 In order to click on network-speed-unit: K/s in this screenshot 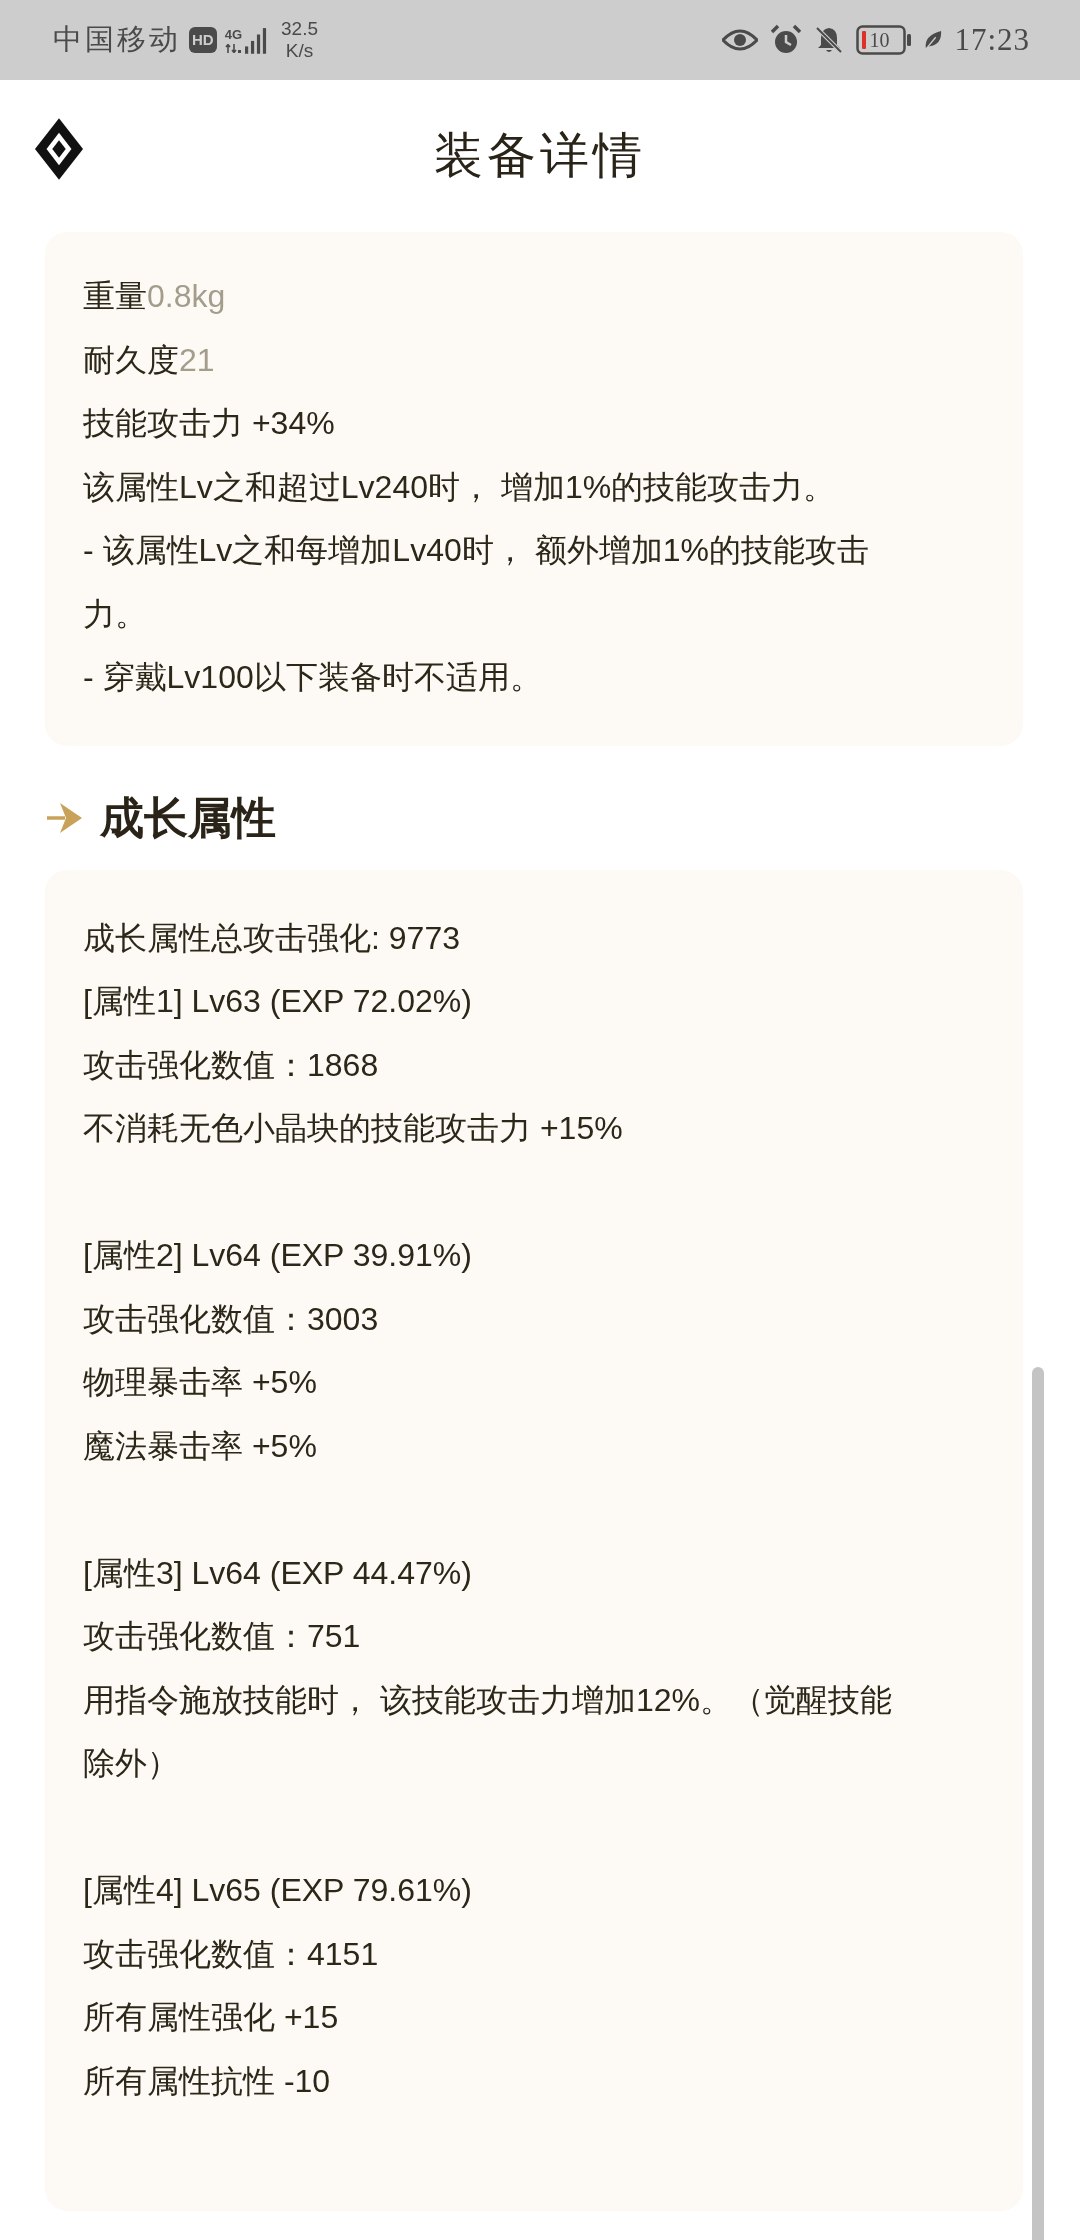, I will do `click(299, 51)`.